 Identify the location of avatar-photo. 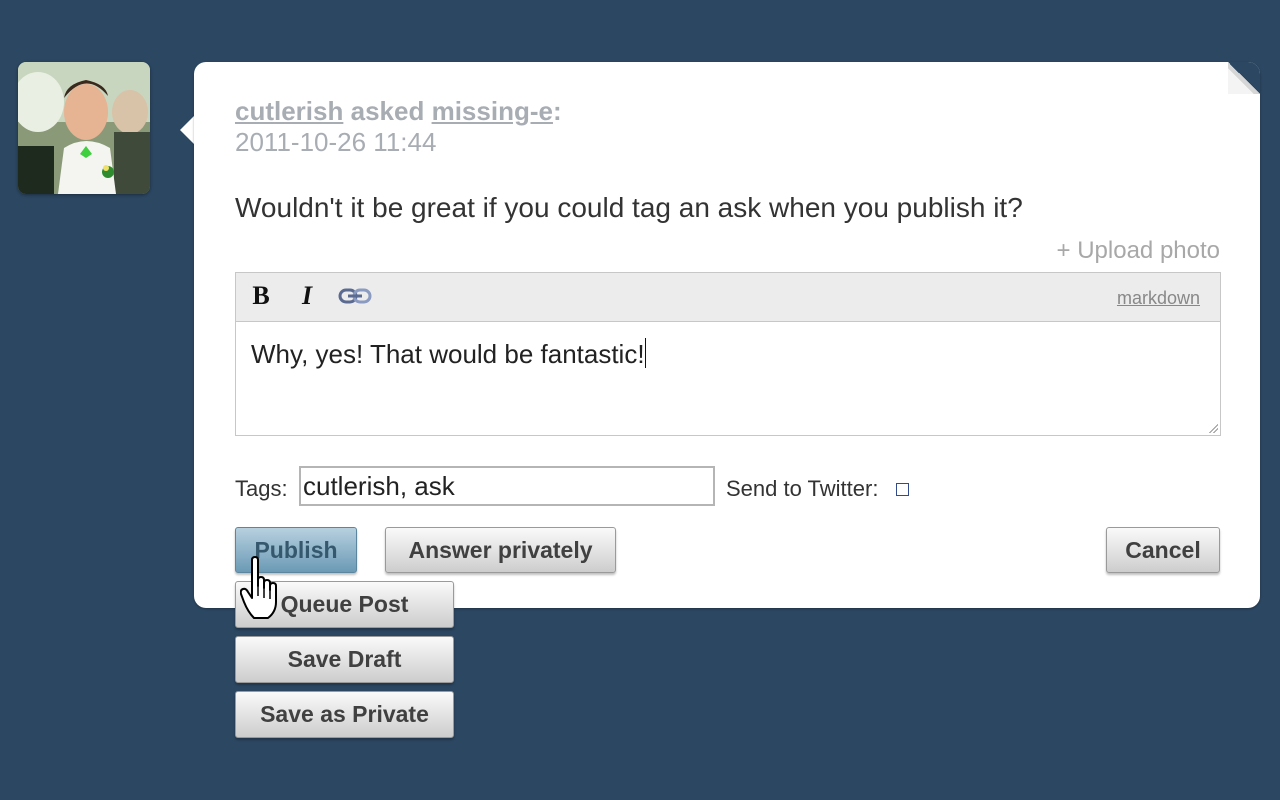
(84, 128).